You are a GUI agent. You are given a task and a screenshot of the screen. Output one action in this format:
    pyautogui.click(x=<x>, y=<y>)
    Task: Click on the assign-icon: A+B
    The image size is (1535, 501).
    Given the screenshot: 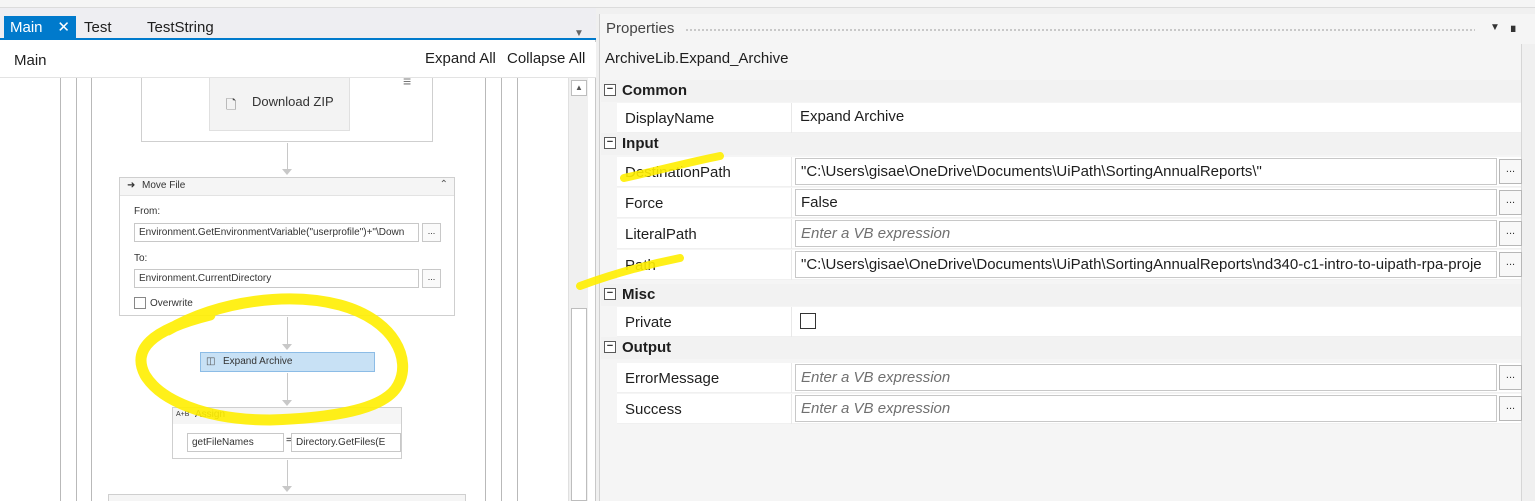 What is the action you would take?
    pyautogui.click(x=183, y=414)
    